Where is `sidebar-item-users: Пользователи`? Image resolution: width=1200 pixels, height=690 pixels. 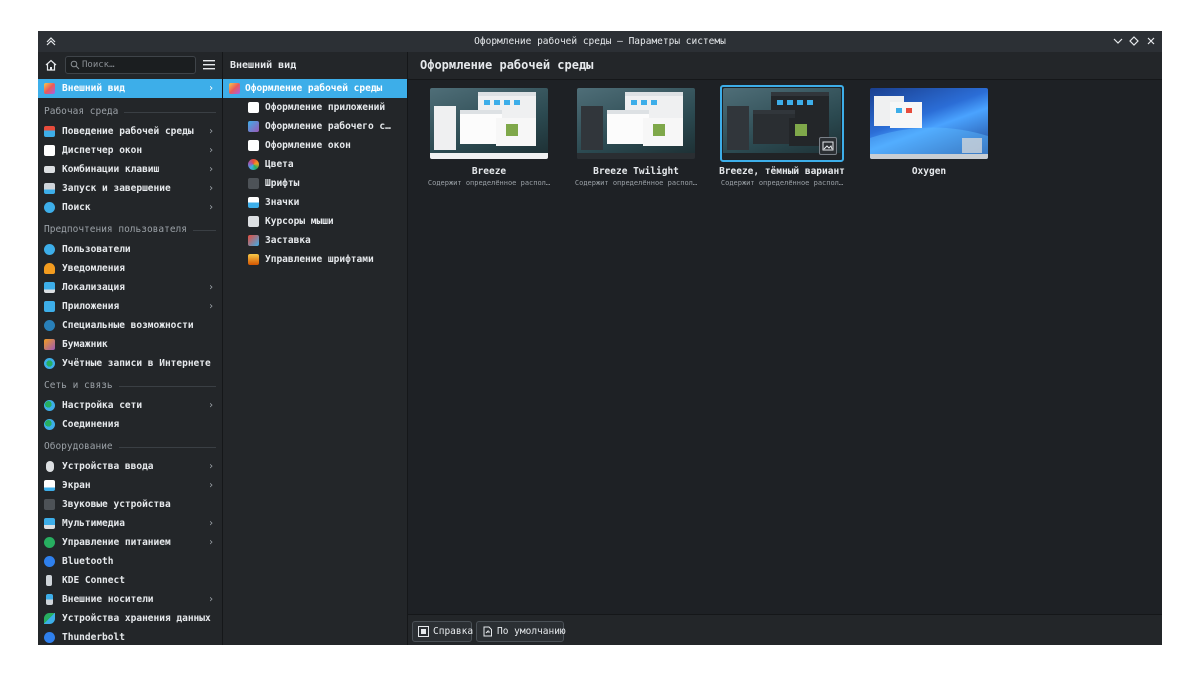 sidebar-item-users: Пользователи is located at coordinates (130, 249).